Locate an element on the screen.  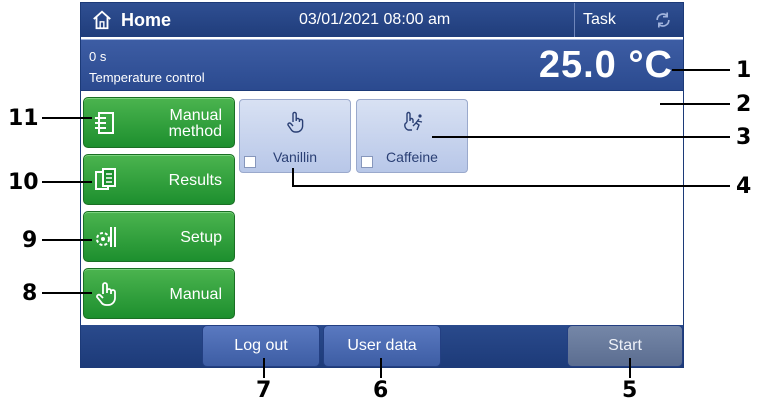
refresh-icon is located at coordinates (663, 20).